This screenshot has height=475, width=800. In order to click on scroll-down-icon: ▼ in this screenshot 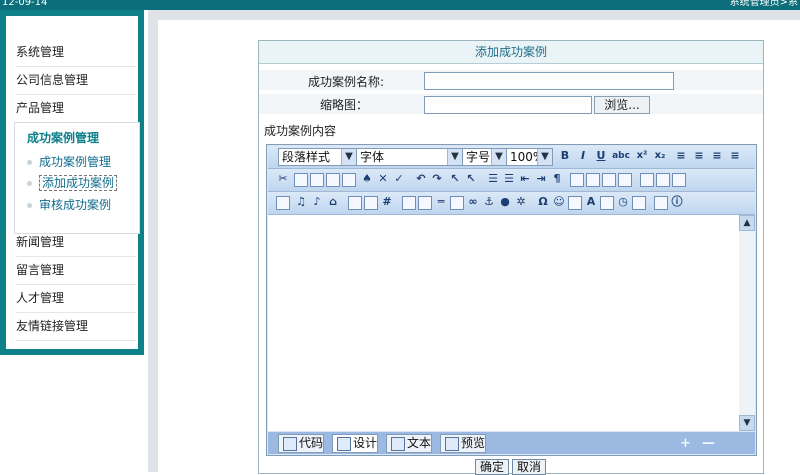, I will do `click(747, 423)`.